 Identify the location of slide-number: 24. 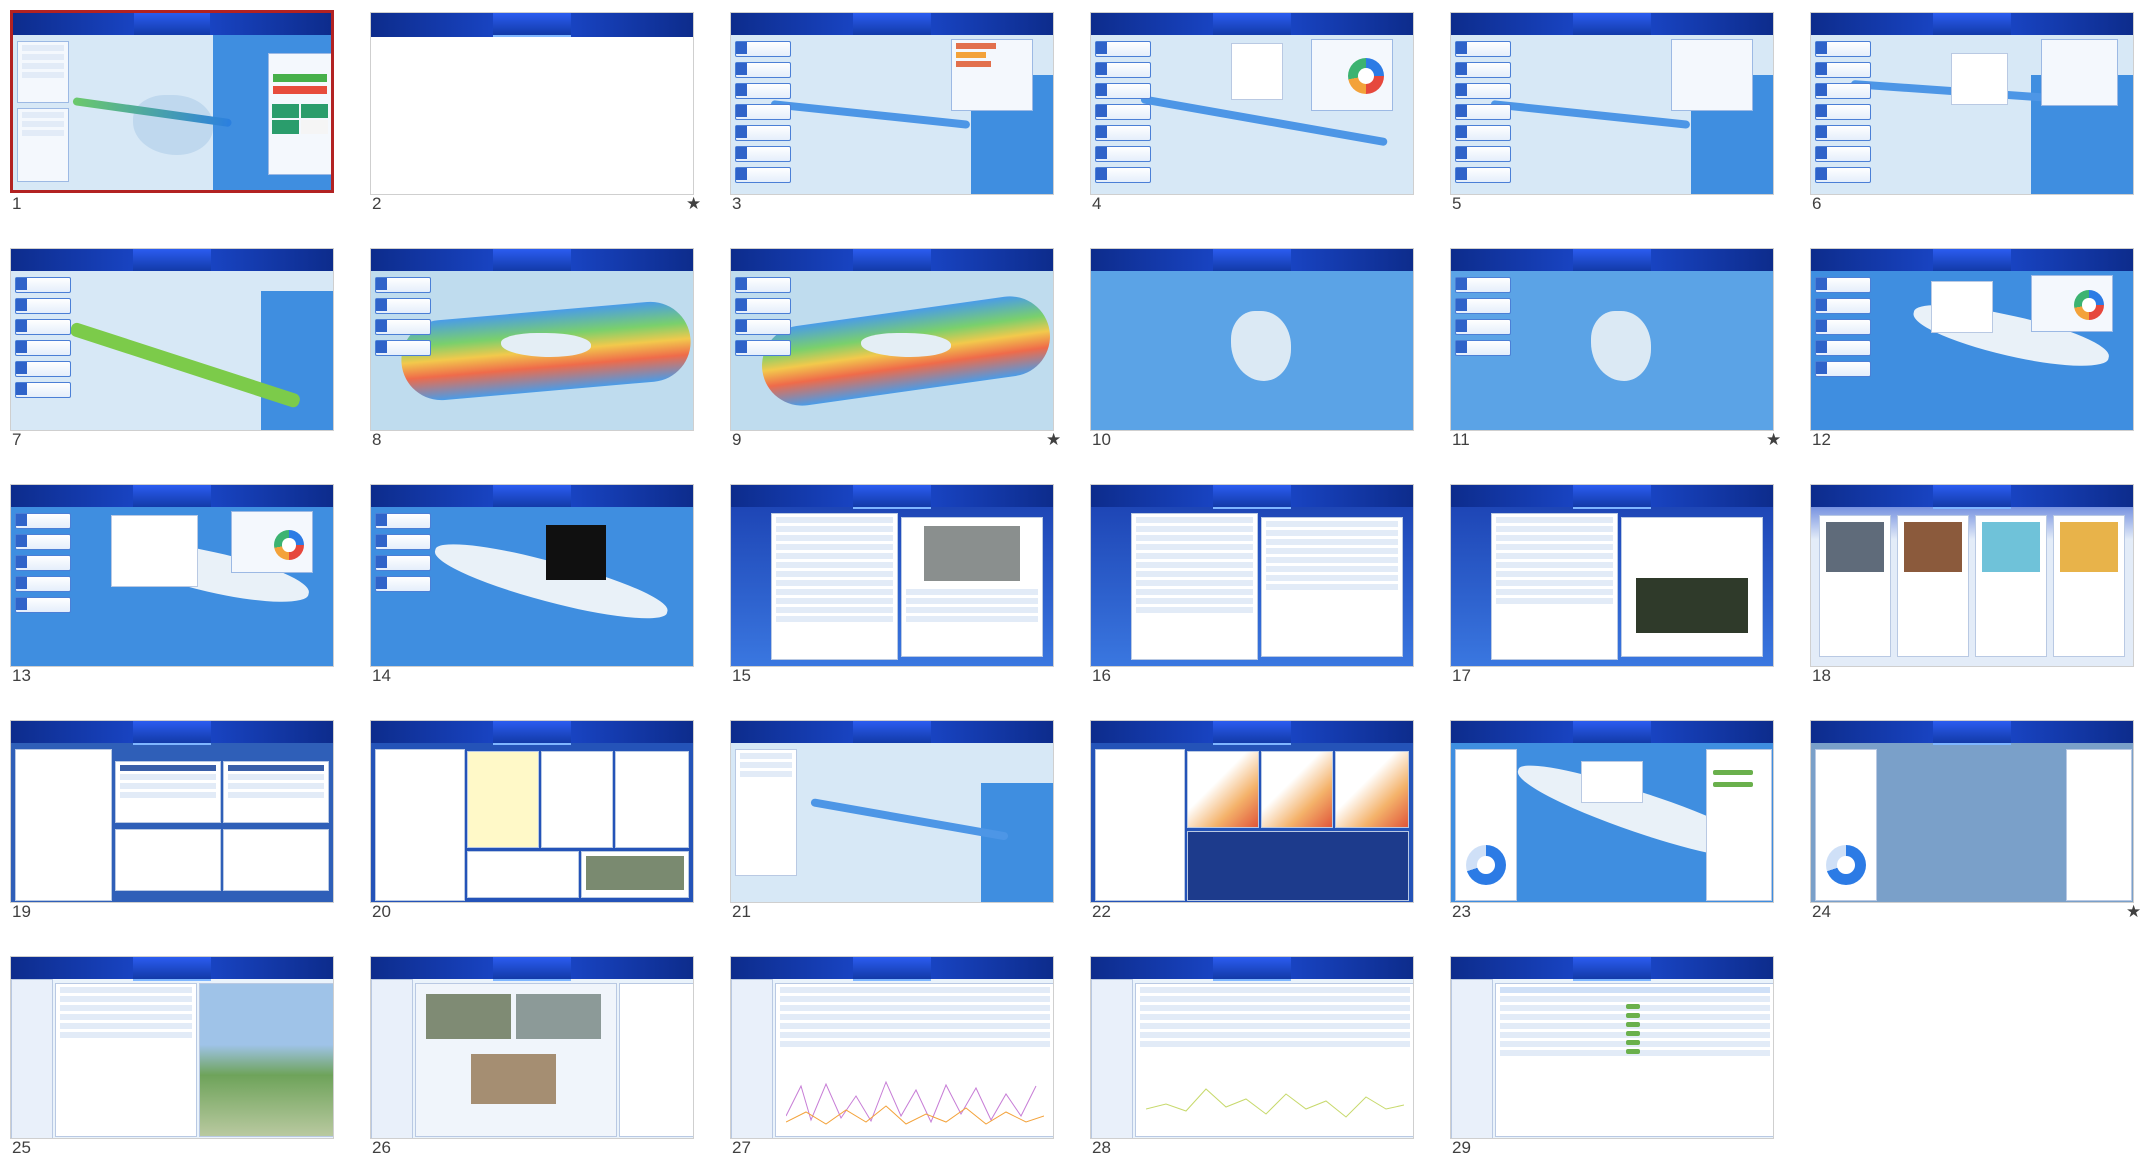
(1821, 911).